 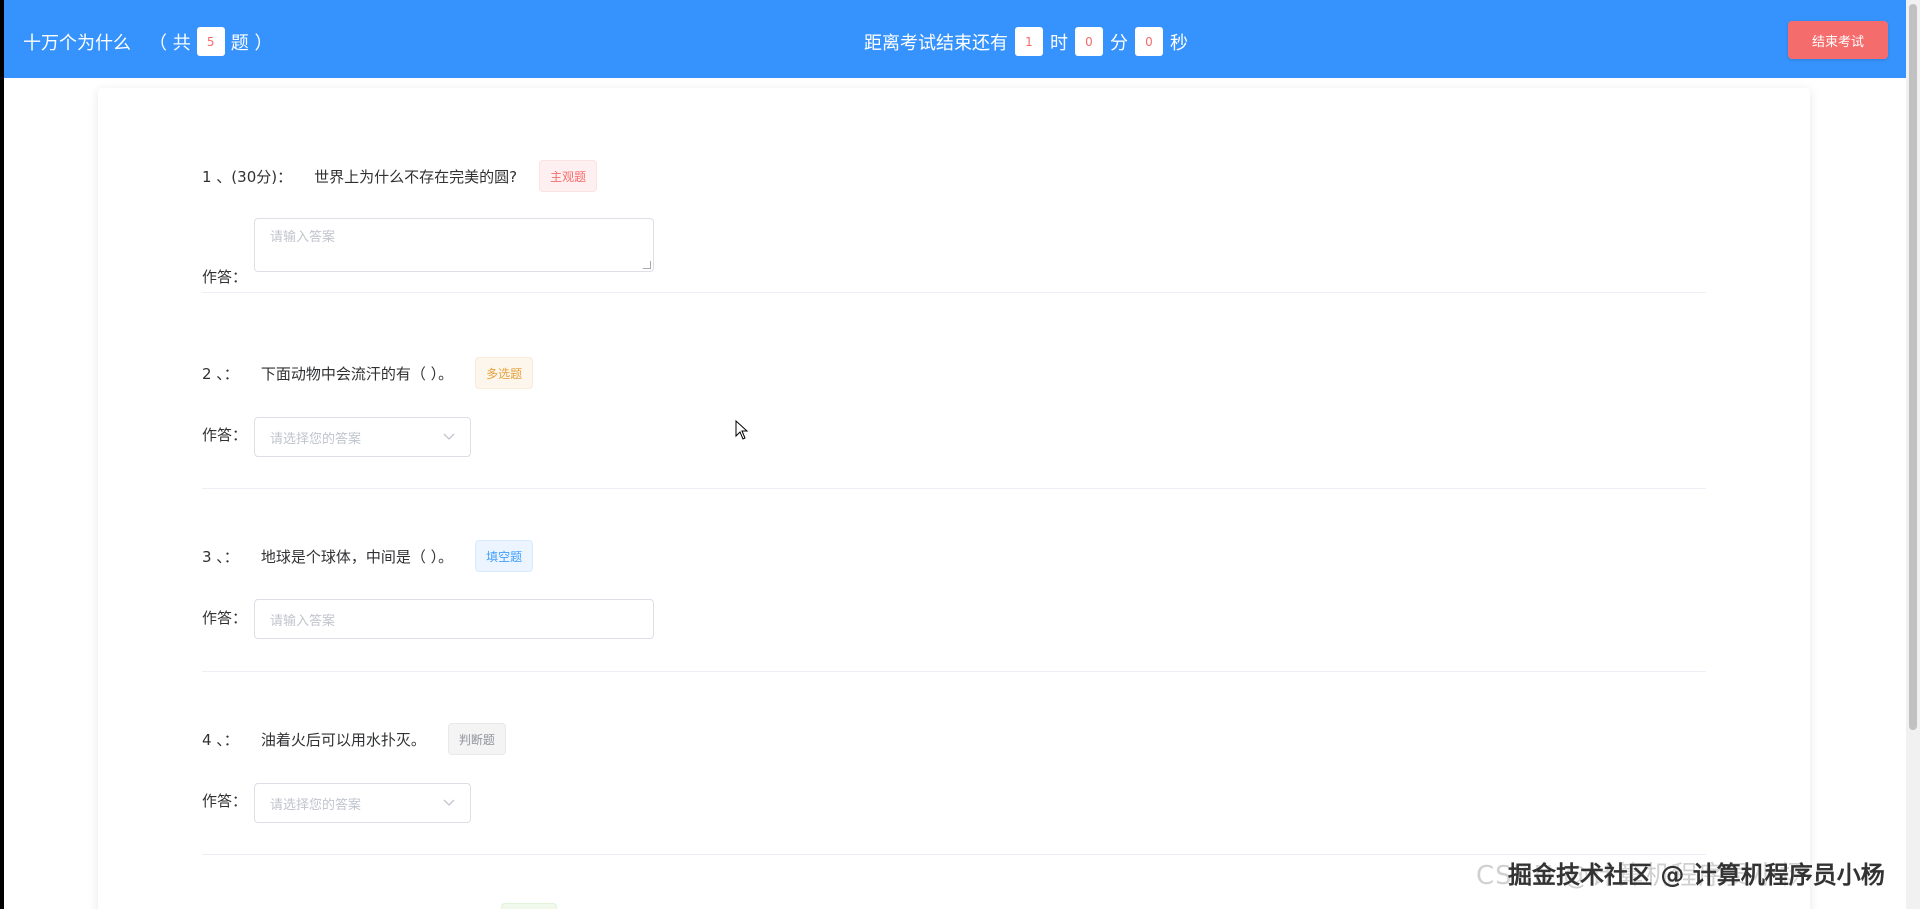 What do you see at coordinates (454, 619) in the screenshot?
I see `answer-input: 请输入答案` at bounding box center [454, 619].